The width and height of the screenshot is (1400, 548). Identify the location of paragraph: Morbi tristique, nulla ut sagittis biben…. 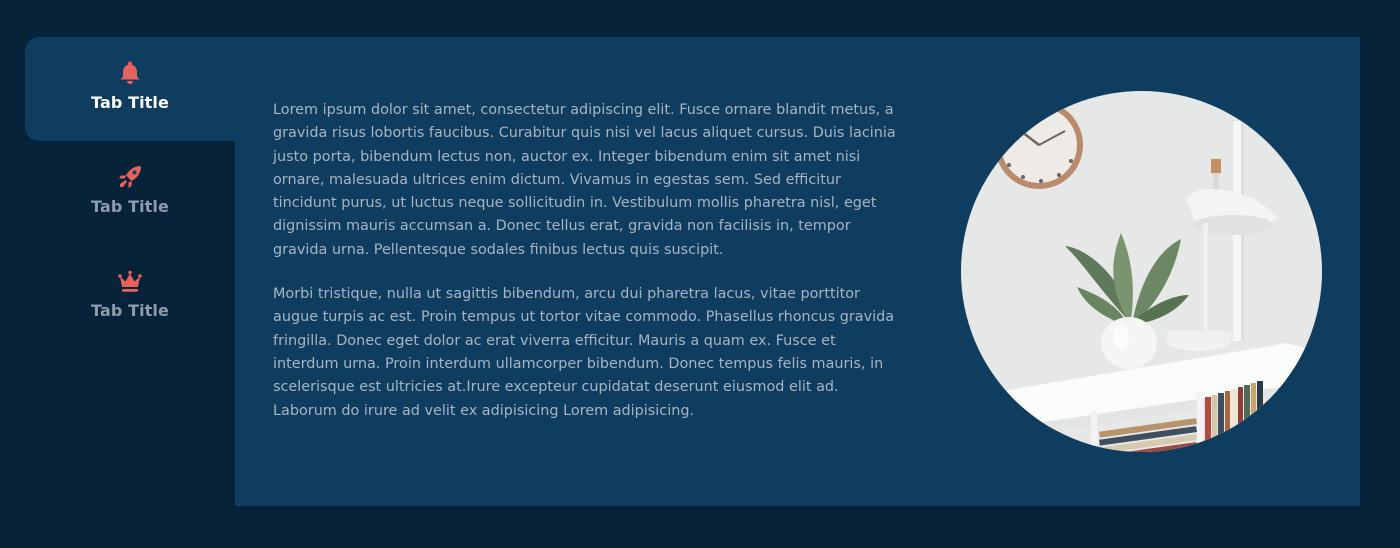
(584, 352).